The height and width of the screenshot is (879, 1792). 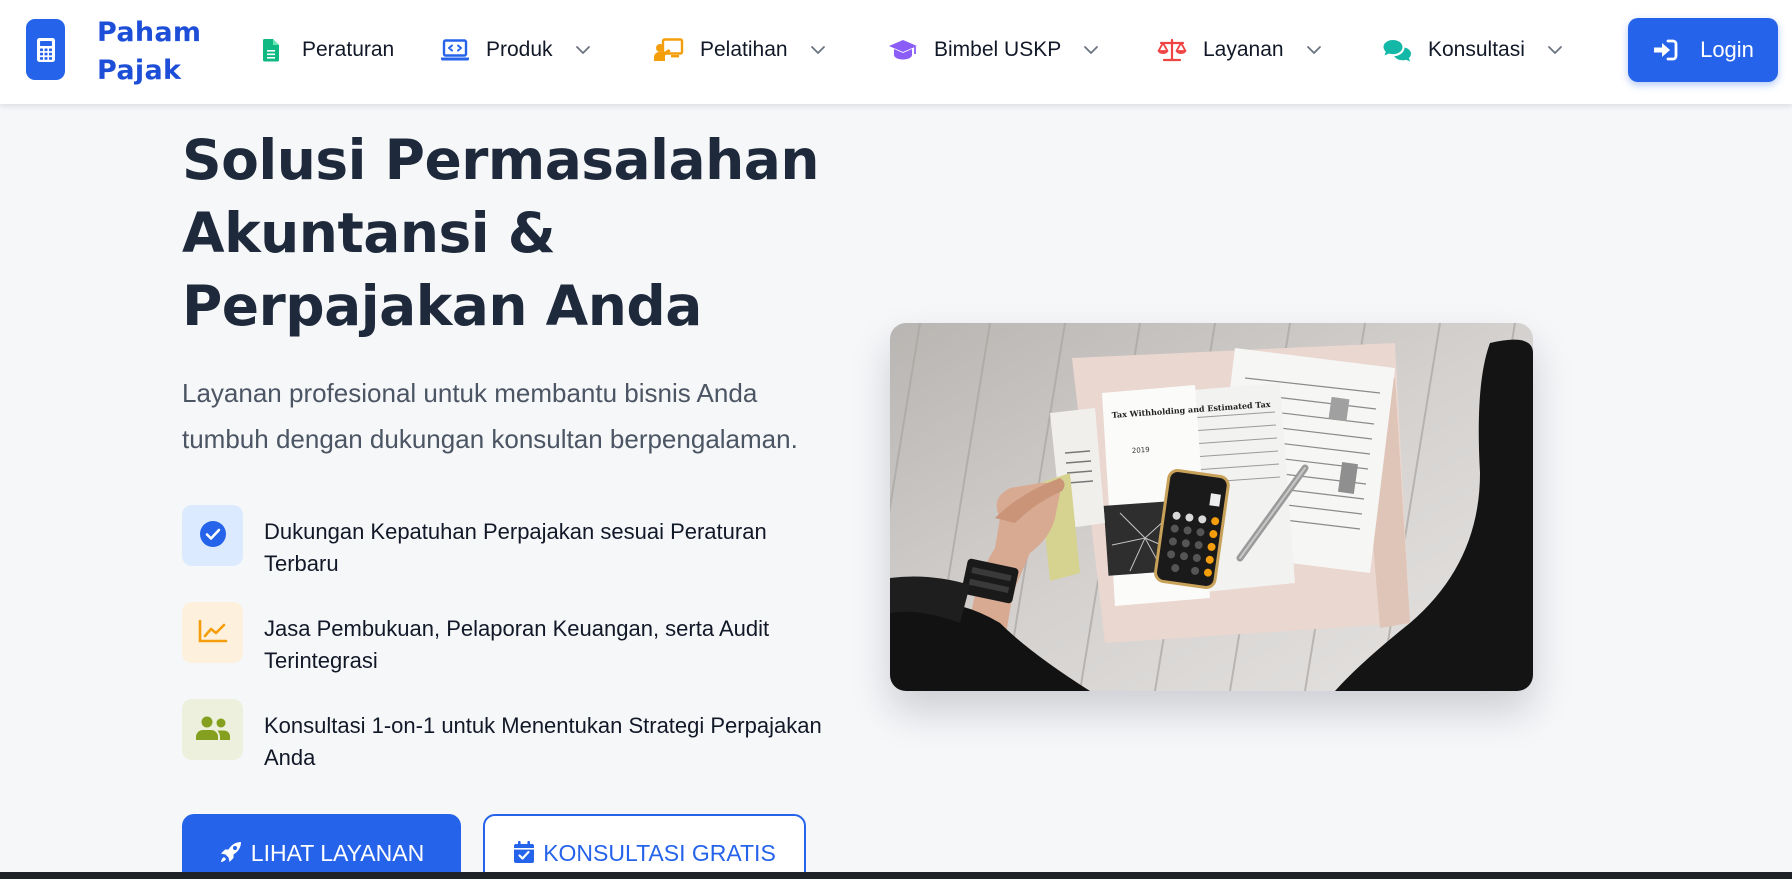 What do you see at coordinates (744, 49) in the screenshot?
I see `nav-label-pelatihan: Pelatihan` at bounding box center [744, 49].